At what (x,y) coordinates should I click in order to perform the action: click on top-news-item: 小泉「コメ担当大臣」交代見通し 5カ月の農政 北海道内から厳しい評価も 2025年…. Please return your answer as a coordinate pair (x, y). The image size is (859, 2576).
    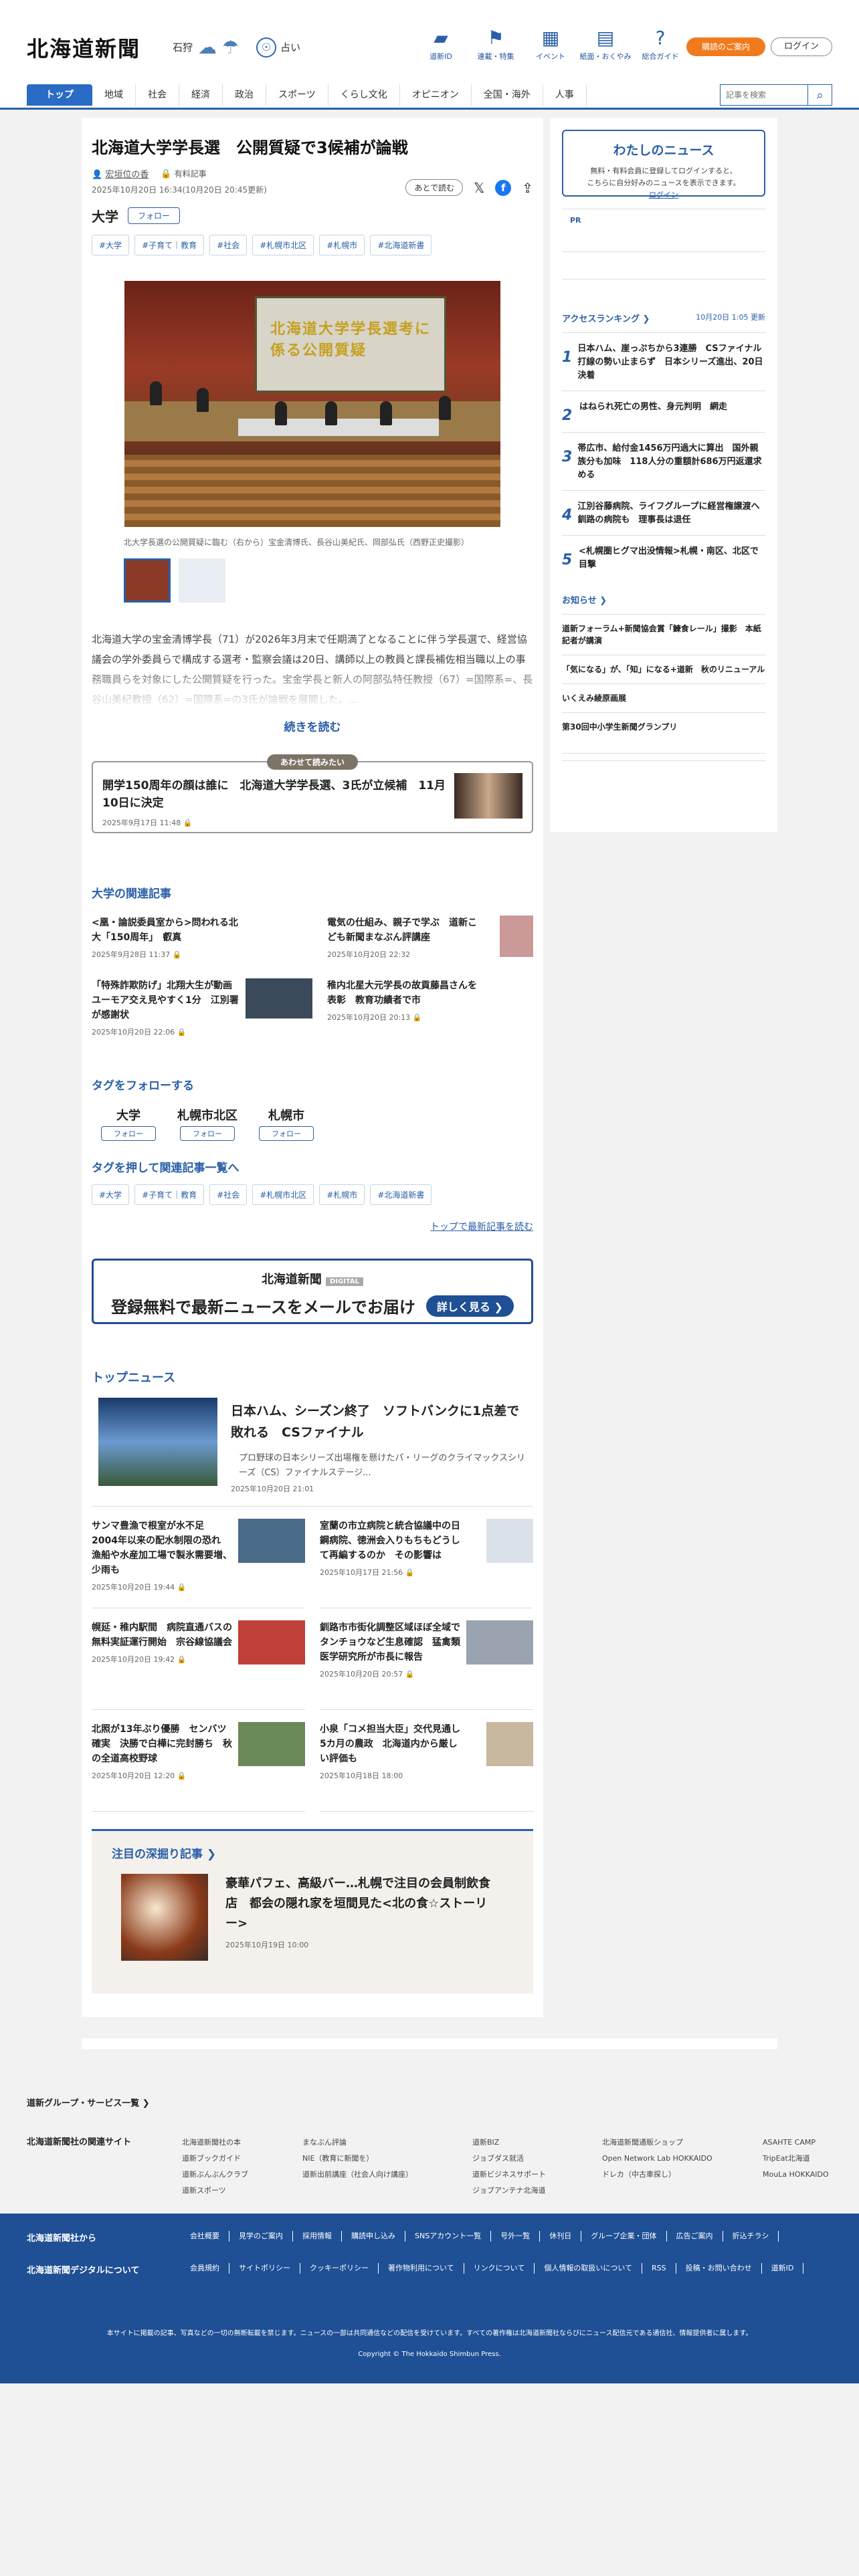
    Looking at the image, I should click on (427, 1761).